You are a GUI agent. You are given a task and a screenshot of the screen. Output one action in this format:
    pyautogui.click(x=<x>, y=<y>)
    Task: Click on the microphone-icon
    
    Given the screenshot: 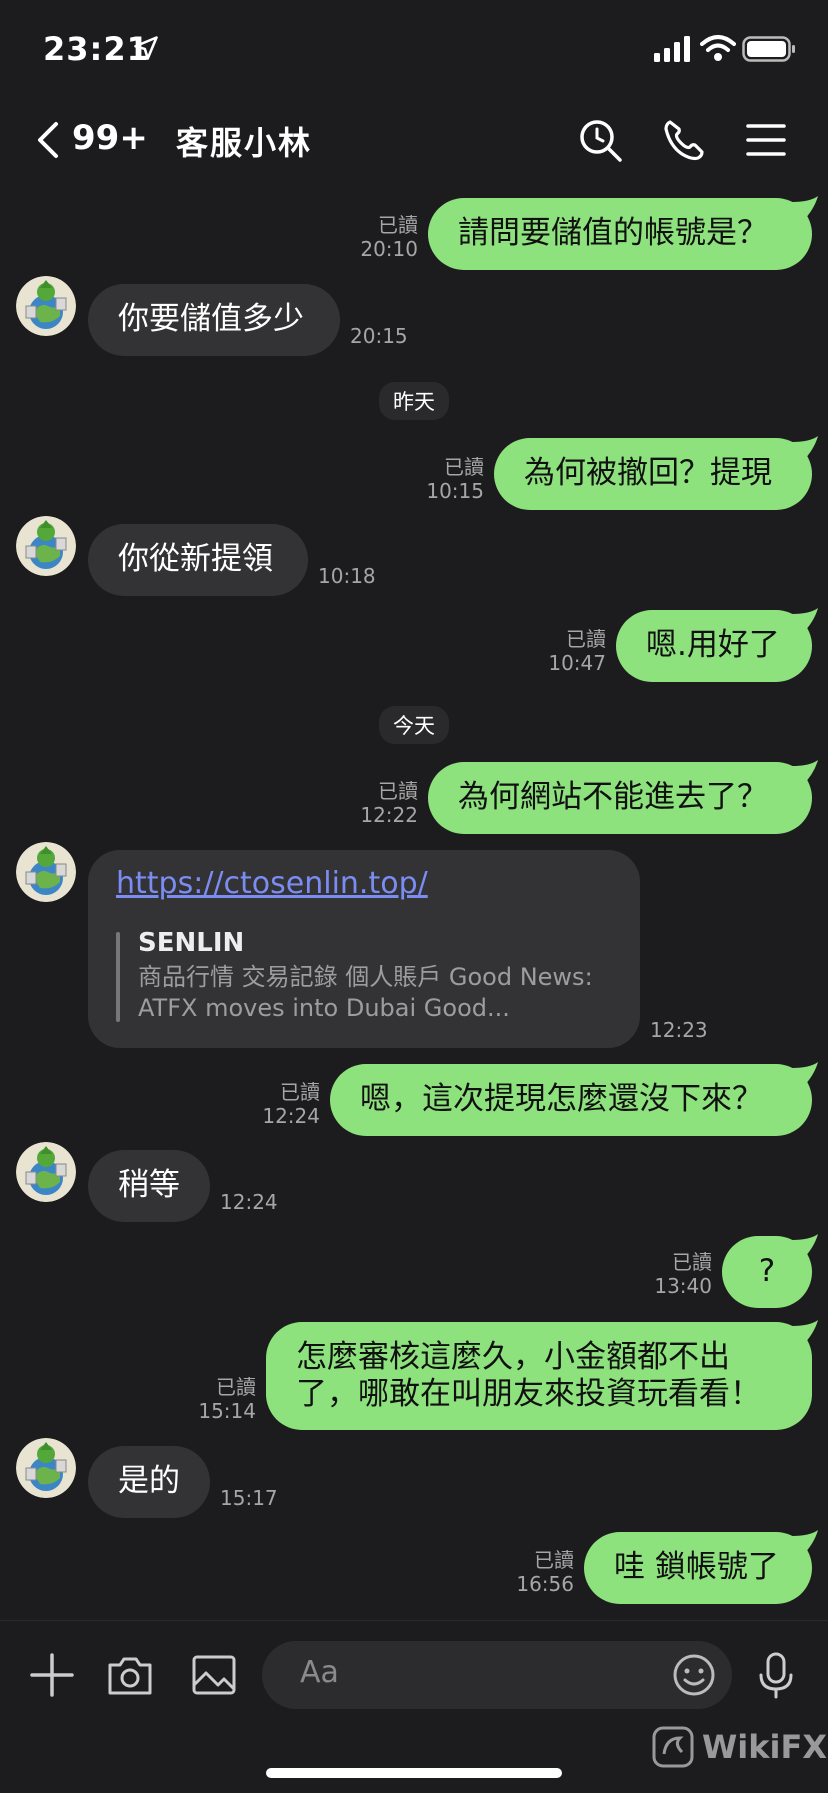 What is the action you would take?
    pyautogui.click(x=776, y=1675)
    